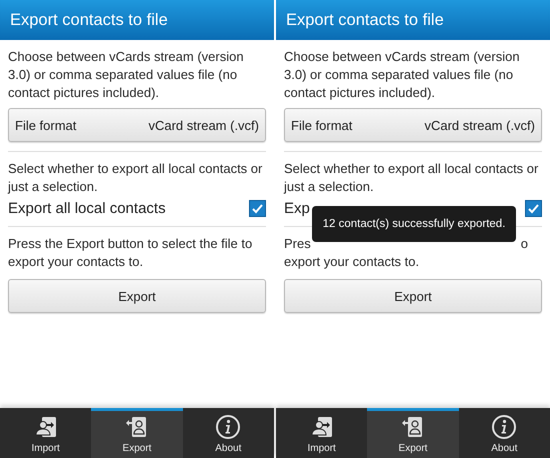 This screenshot has width=550, height=458. What do you see at coordinates (297, 244) in the screenshot?
I see `text-fragment: Pres` at bounding box center [297, 244].